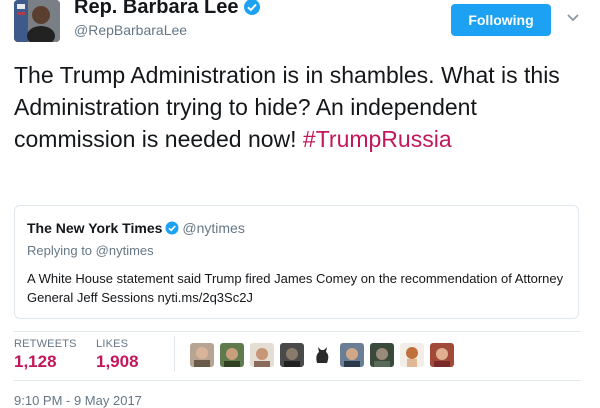  I want to click on author-avatar, so click(37, 21).